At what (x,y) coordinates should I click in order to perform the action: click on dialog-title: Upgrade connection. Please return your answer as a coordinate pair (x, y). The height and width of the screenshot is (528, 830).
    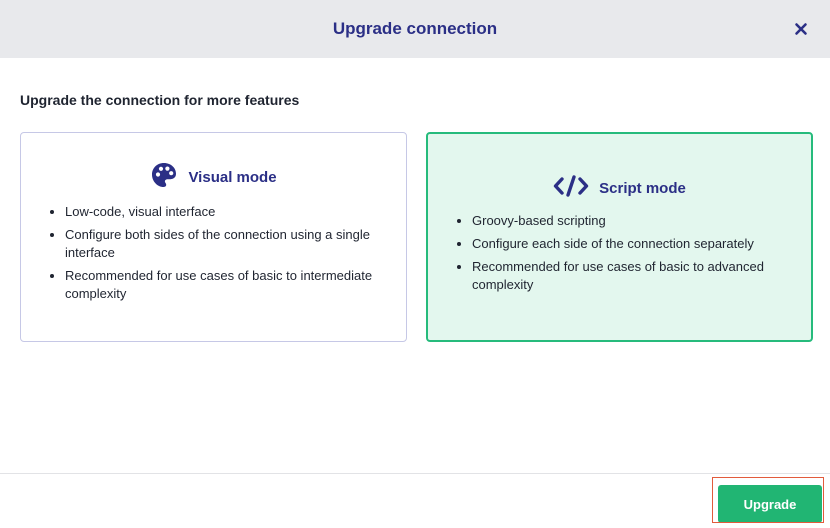
    Looking at the image, I should click on (415, 28).